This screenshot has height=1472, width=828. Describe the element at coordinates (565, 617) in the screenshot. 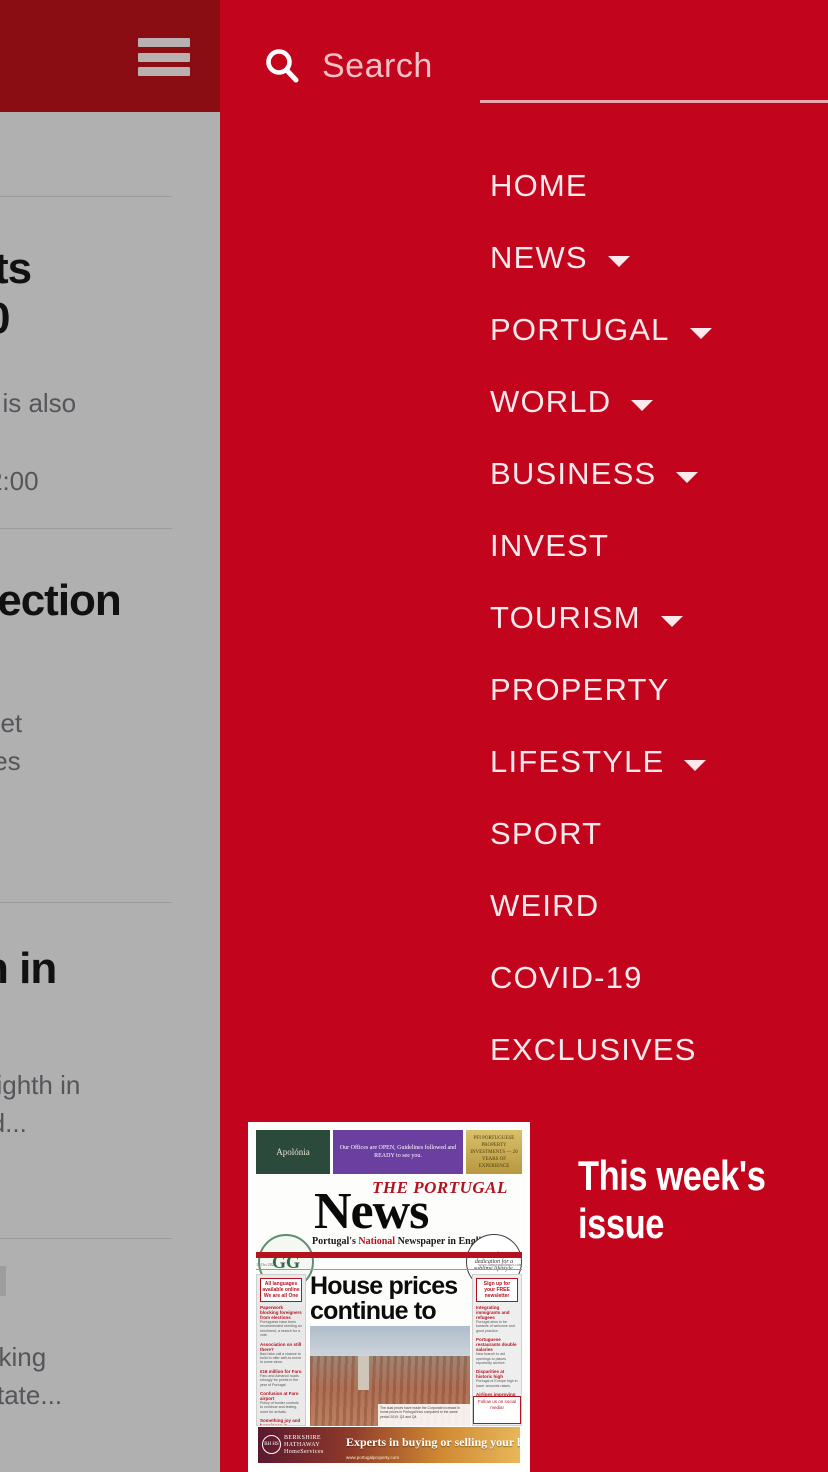

I see `nav-label: TOURISM` at that location.